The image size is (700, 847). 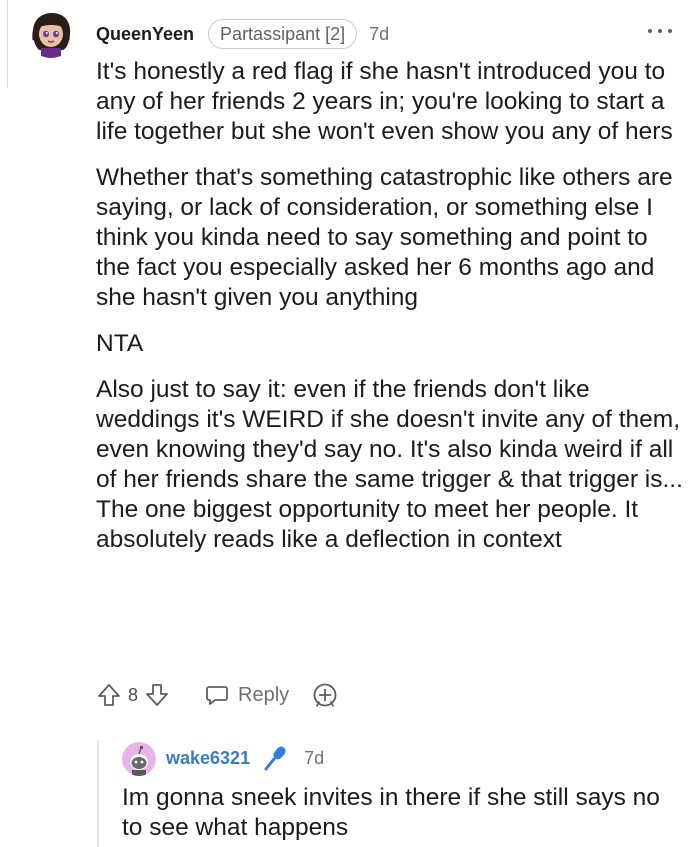 I want to click on reply-header: wake6321 7d, so click(x=245, y=758).